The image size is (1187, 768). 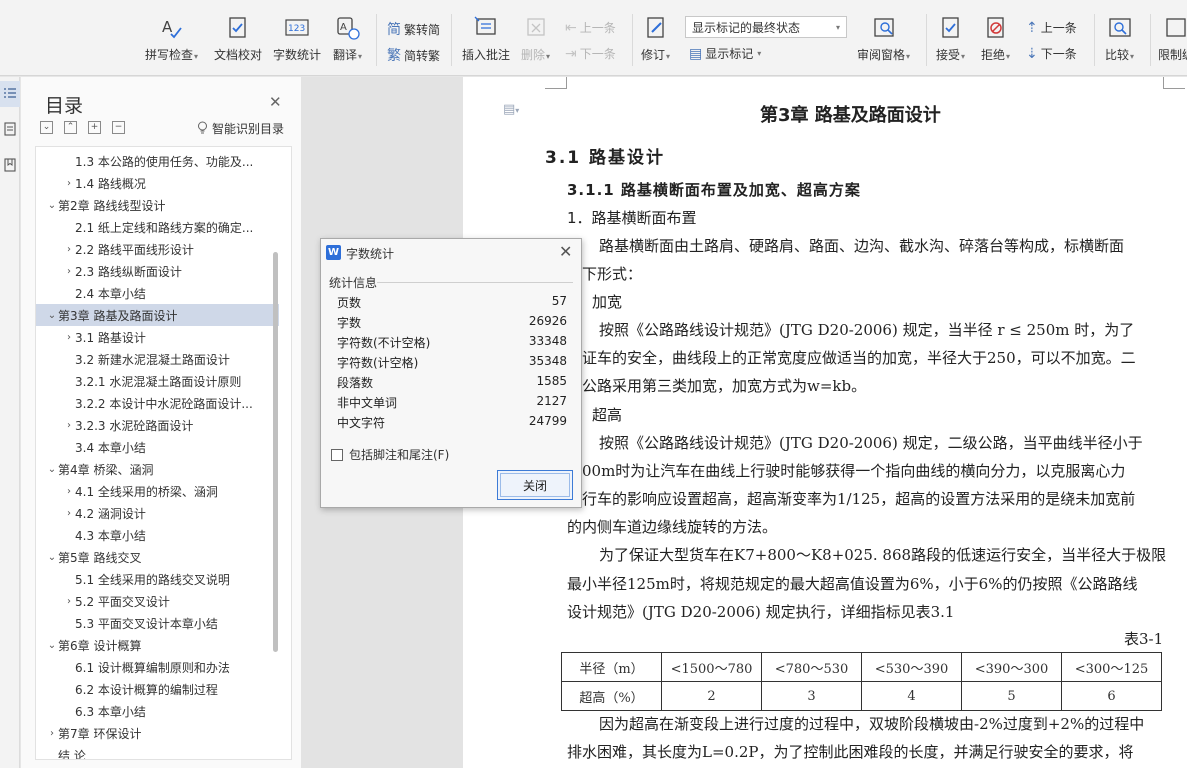 What do you see at coordinates (157, 447) in the screenshot?
I see `toc-item: 3.4 本章小结` at bounding box center [157, 447].